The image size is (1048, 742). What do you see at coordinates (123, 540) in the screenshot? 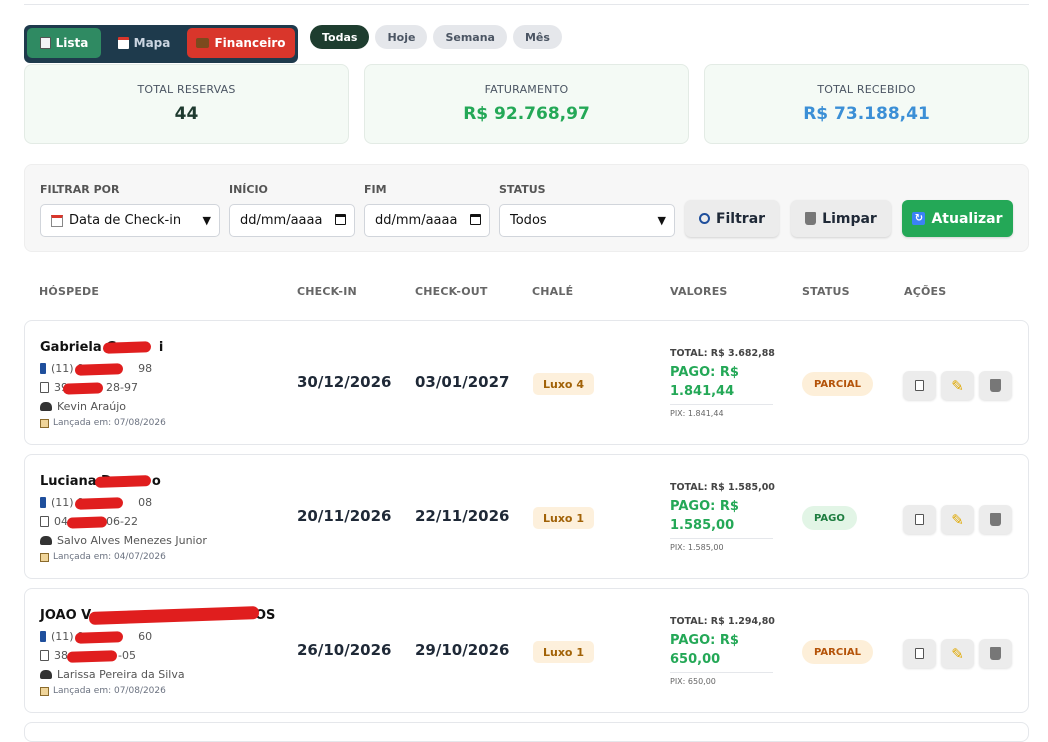
I see `guest-agent: Salvo Alves Menezes Junior` at bounding box center [123, 540].